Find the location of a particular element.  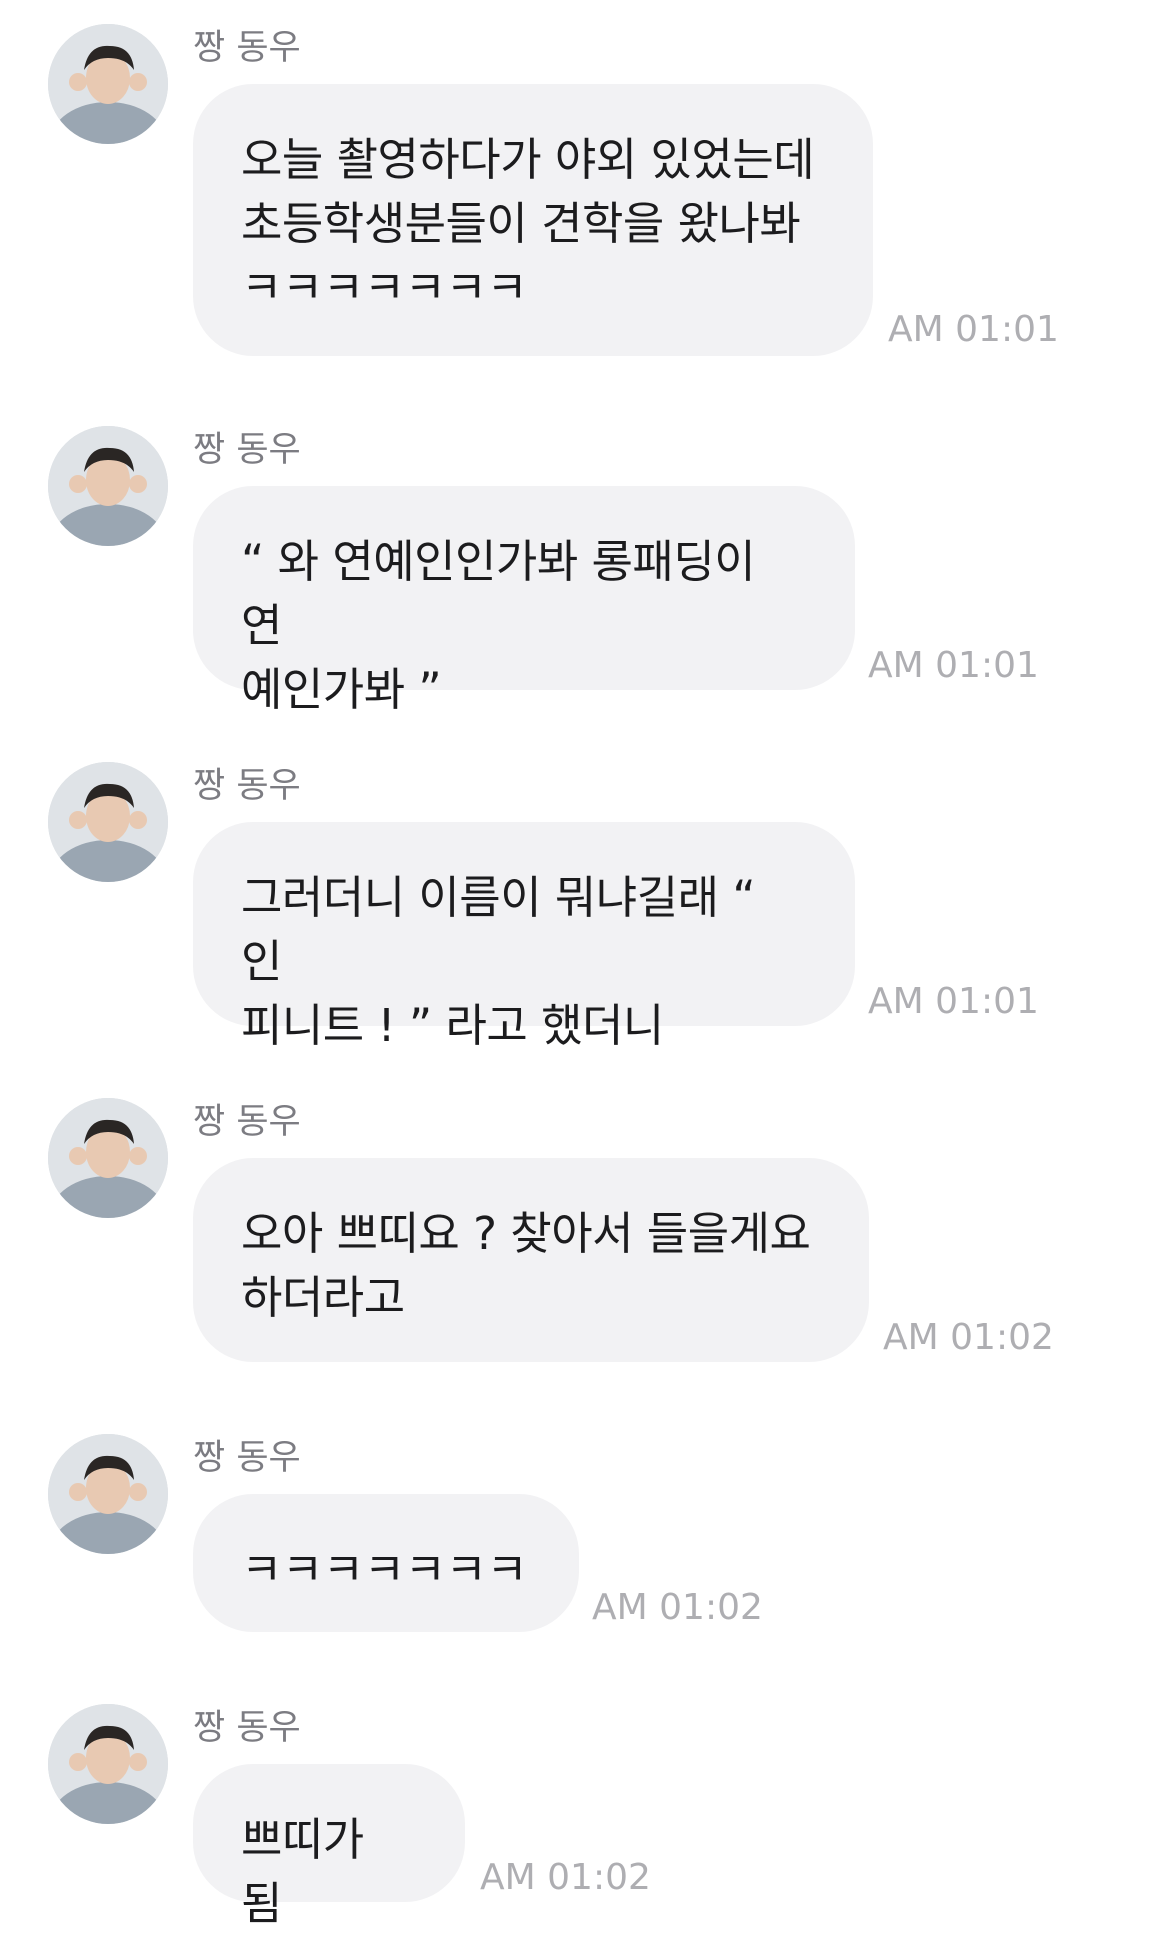

message-bubble: 오늘 촬영하다가 야외 있었는데 초등학생분들이 견학을 왔나봐 ㅋㅋㅋㅋㅋㅋㅋ is located at coordinates (533, 220).